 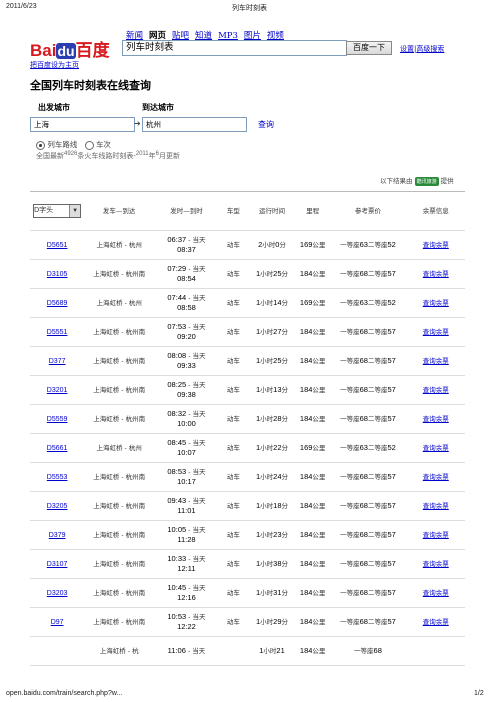 I want to click on train-no-radio-label: 车次, so click(x=103, y=144).